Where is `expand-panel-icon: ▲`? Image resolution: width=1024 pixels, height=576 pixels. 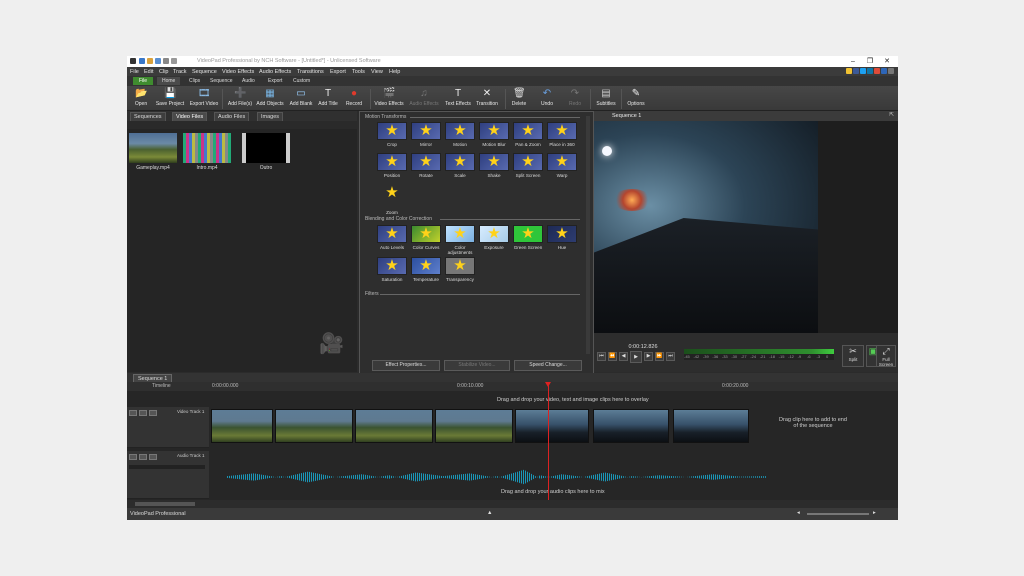
expand-panel-icon: ▲ is located at coordinates (489, 513).